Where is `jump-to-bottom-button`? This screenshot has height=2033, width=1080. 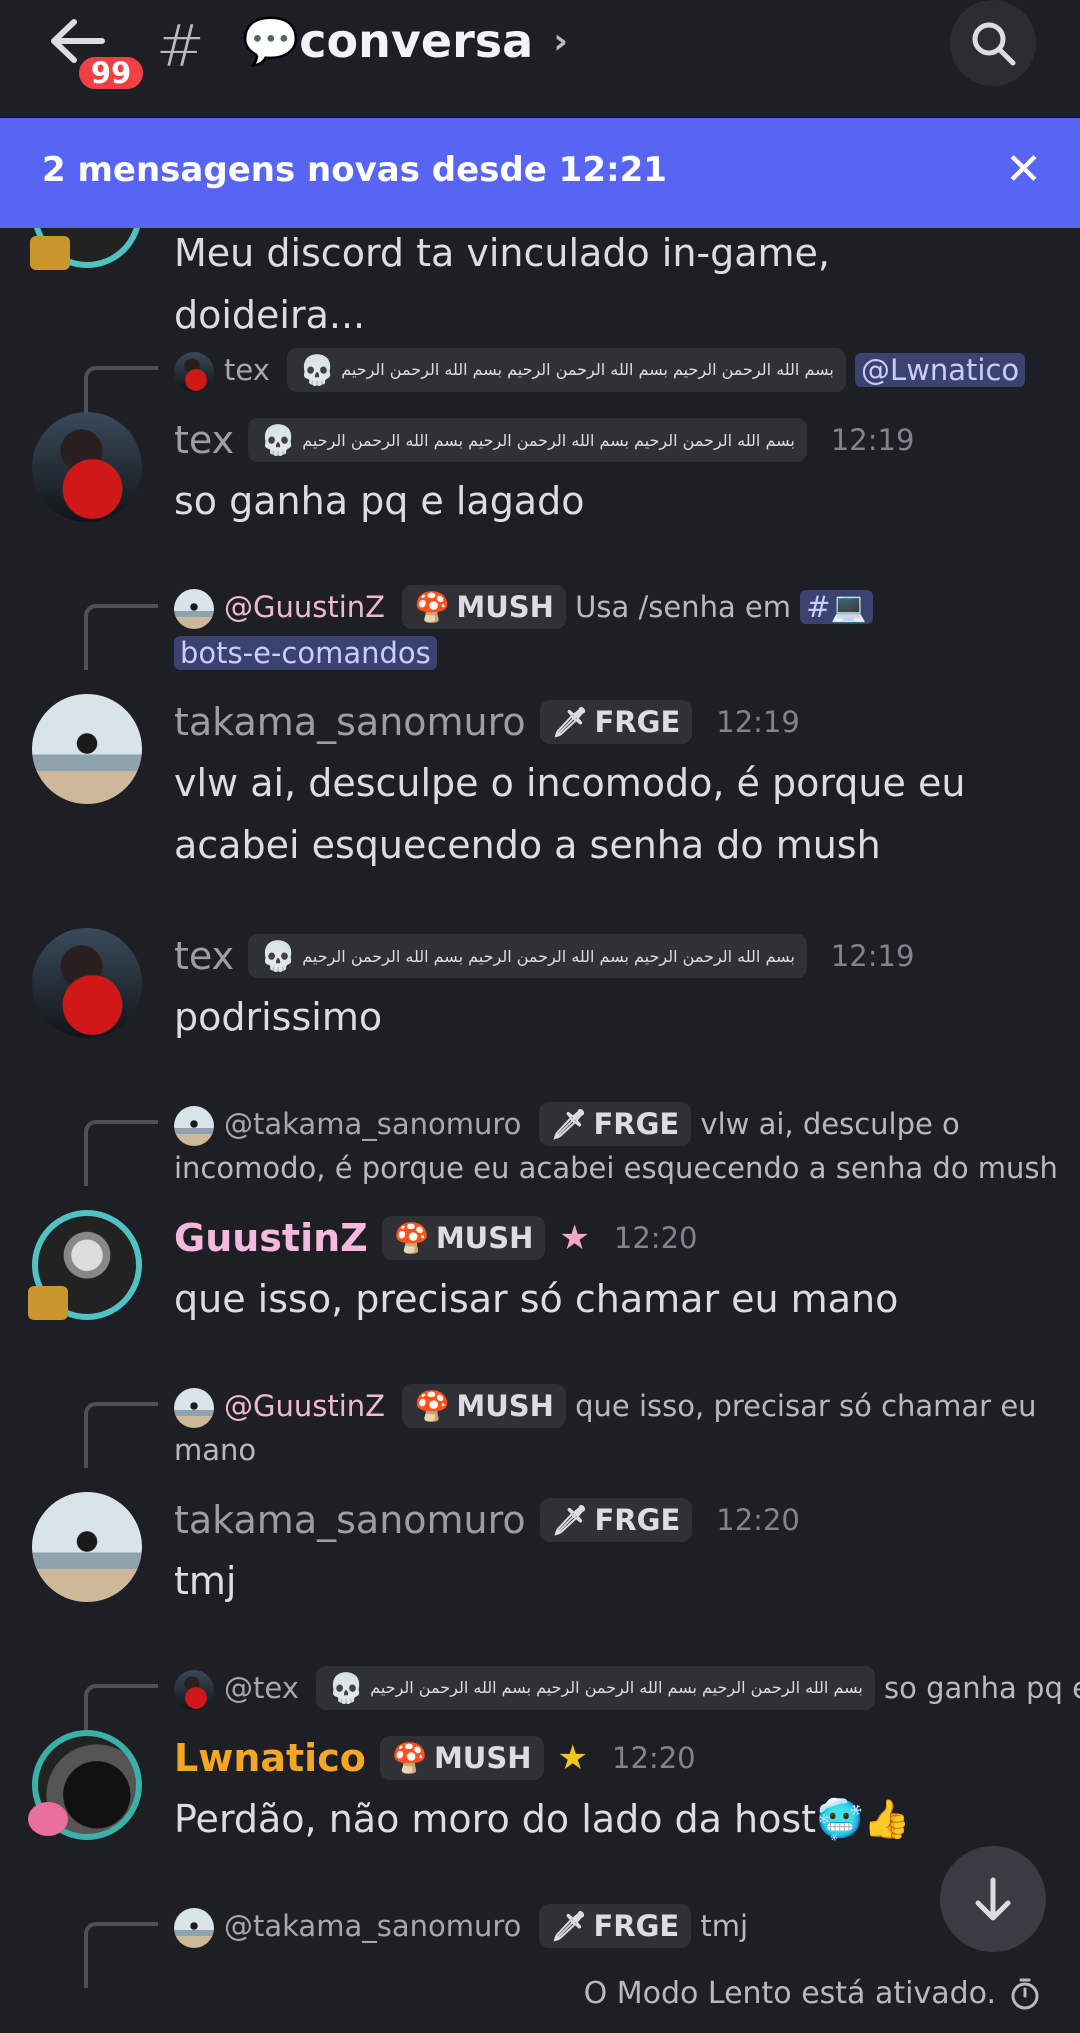
jump-to-bottom-button is located at coordinates (993, 1899).